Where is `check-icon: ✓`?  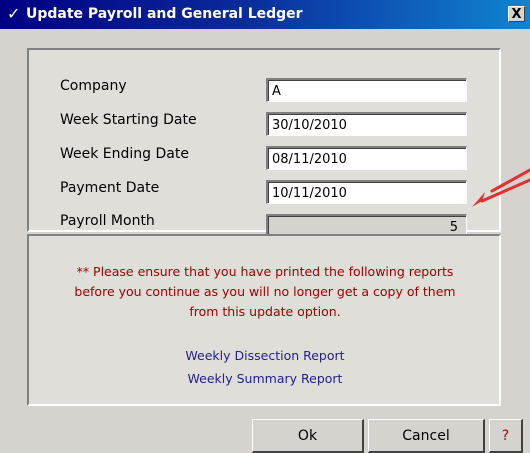
check-icon: ✓ is located at coordinates (14, 13).